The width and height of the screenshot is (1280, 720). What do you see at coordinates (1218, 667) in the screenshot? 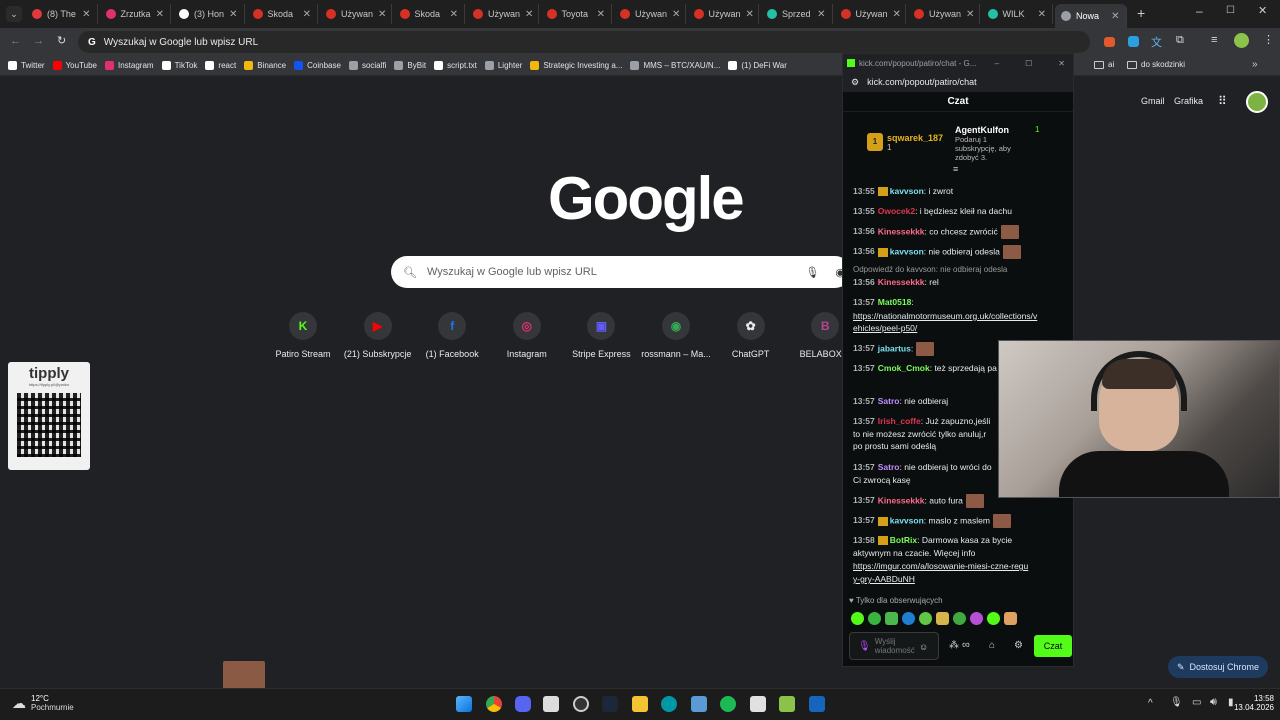
I see `customize-chrome-button: ✎ Dostosuj Chrome` at bounding box center [1218, 667].